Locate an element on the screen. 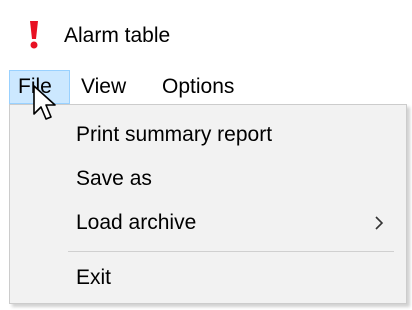 The width and height of the screenshot is (412, 310). menu-item-label: Exit is located at coordinates (94, 277).